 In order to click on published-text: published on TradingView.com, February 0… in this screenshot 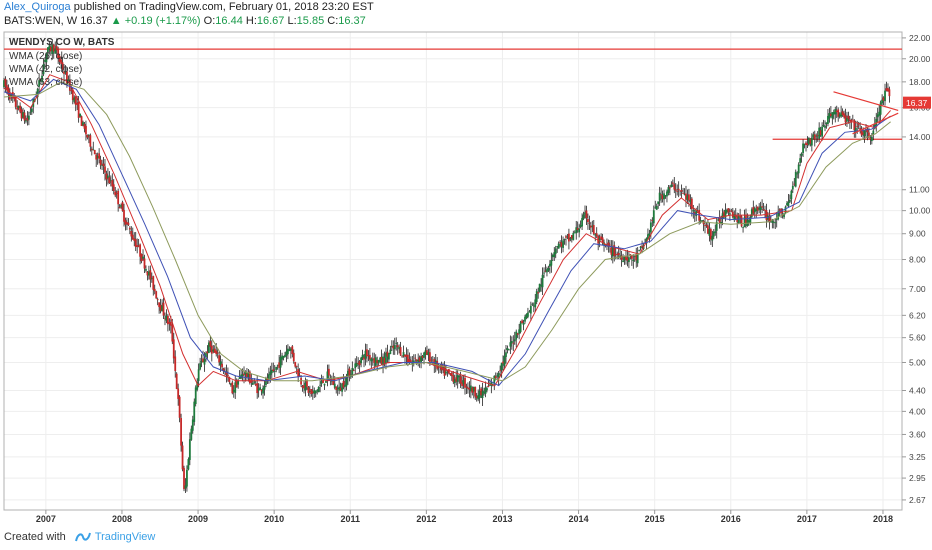, I will do `click(223, 7)`.